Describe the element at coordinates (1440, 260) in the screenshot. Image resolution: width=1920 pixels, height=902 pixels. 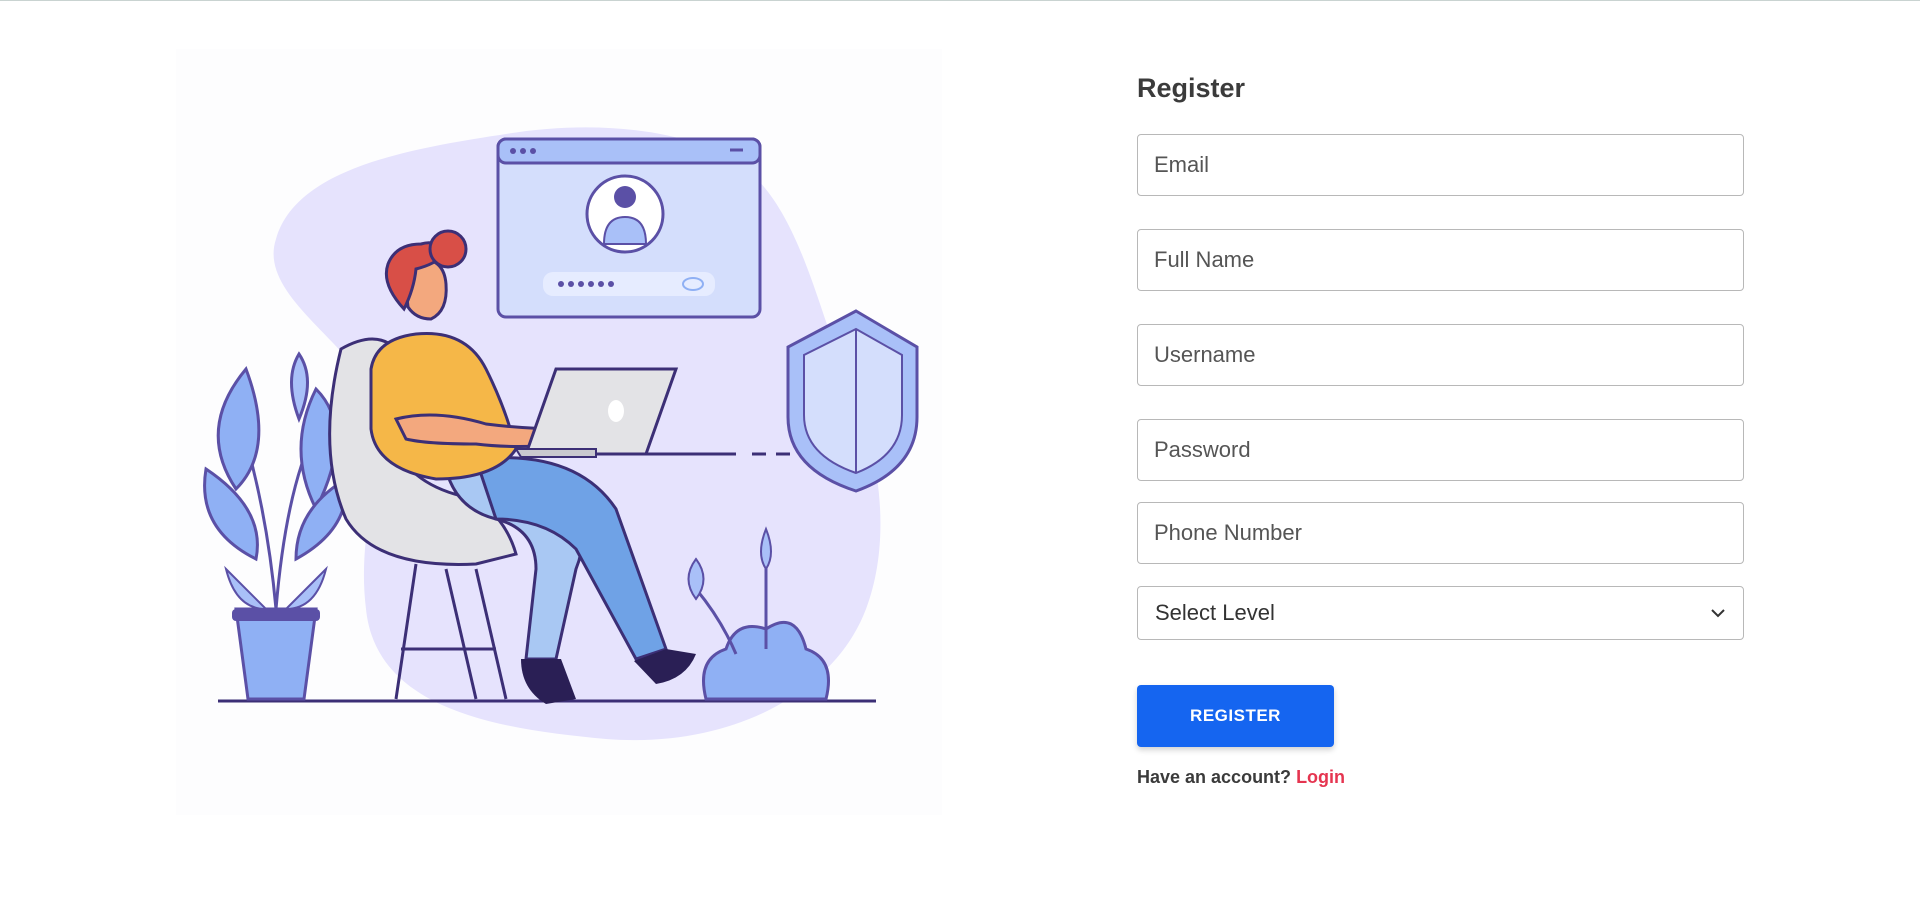
I see `full-name-field` at that location.